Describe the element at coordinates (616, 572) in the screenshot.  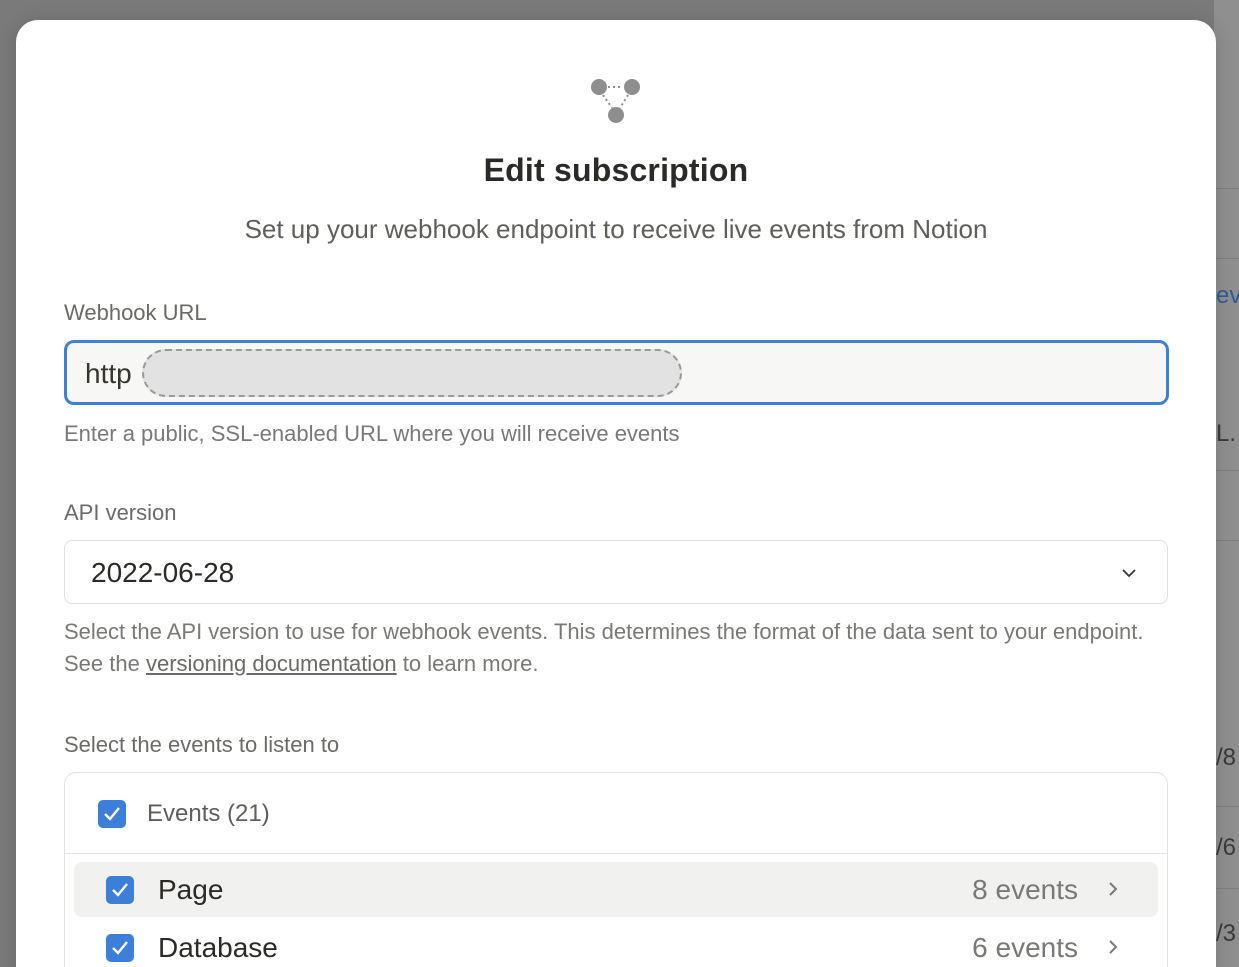
I see `api-version-select: 2022-06-28` at that location.